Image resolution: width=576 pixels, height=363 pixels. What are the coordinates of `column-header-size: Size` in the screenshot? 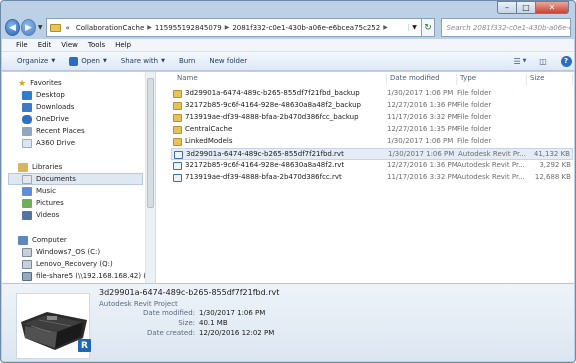 It's located at (550, 79).